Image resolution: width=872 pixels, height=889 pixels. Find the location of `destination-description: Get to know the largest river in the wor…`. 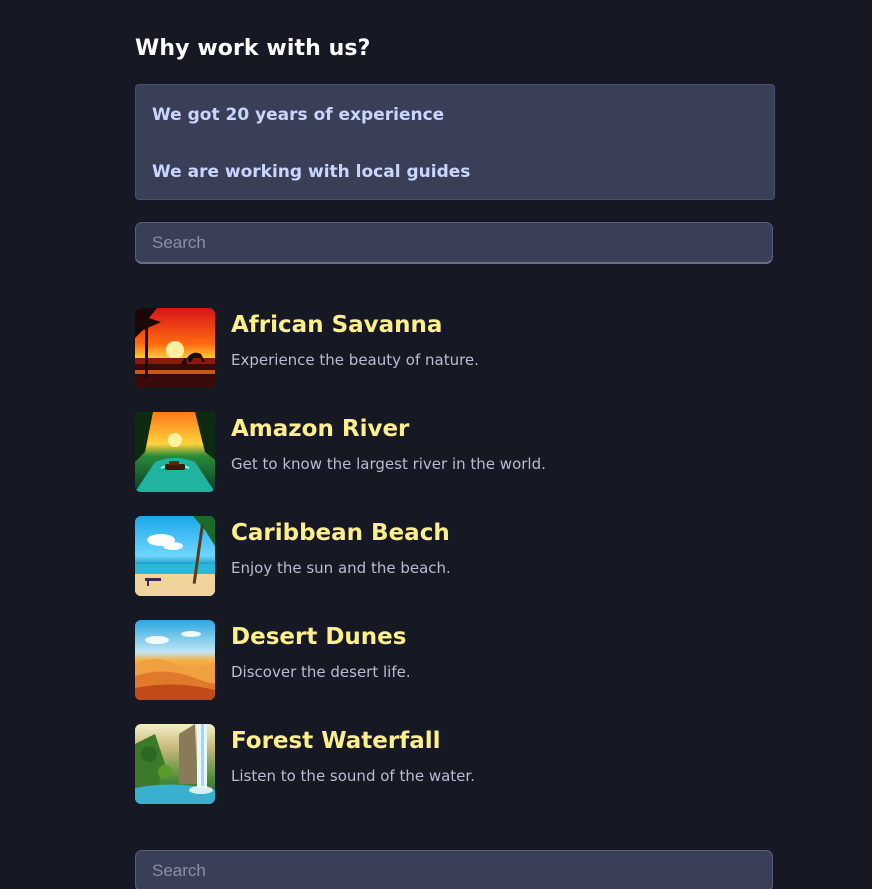

destination-description: Get to know the largest river in the wor… is located at coordinates (388, 464).